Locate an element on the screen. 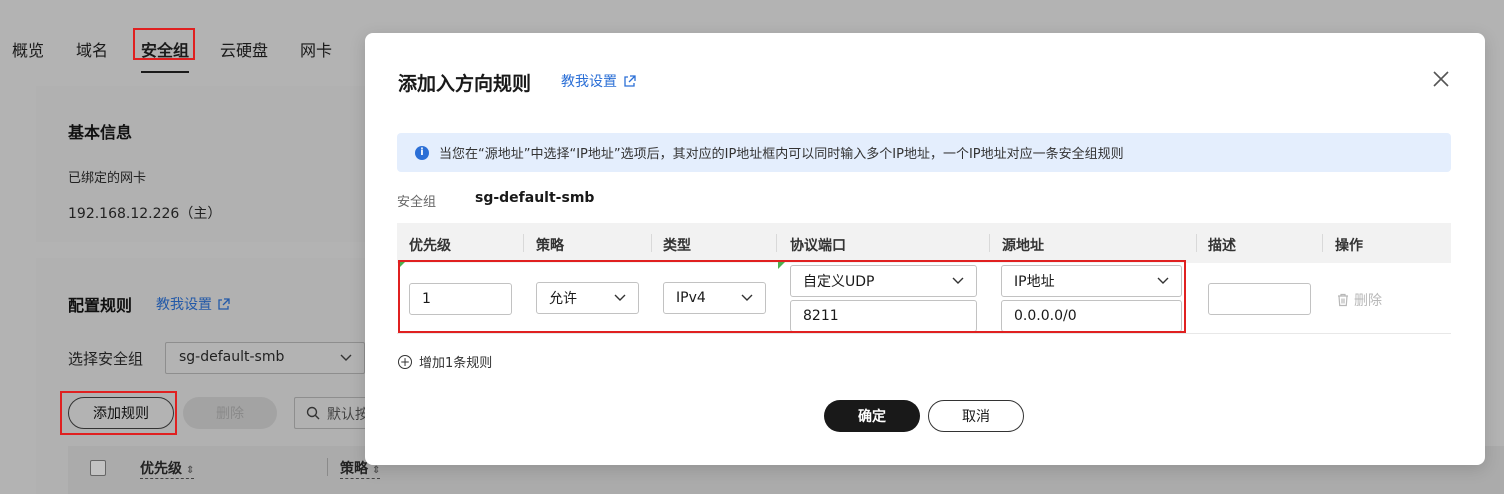  th-description: 描述 is located at coordinates (1222, 246).